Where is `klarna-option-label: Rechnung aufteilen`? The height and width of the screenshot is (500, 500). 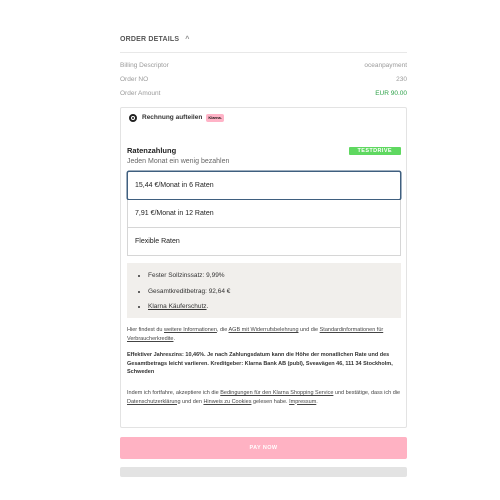
klarna-option-label: Rechnung aufteilen is located at coordinates (172, 117).